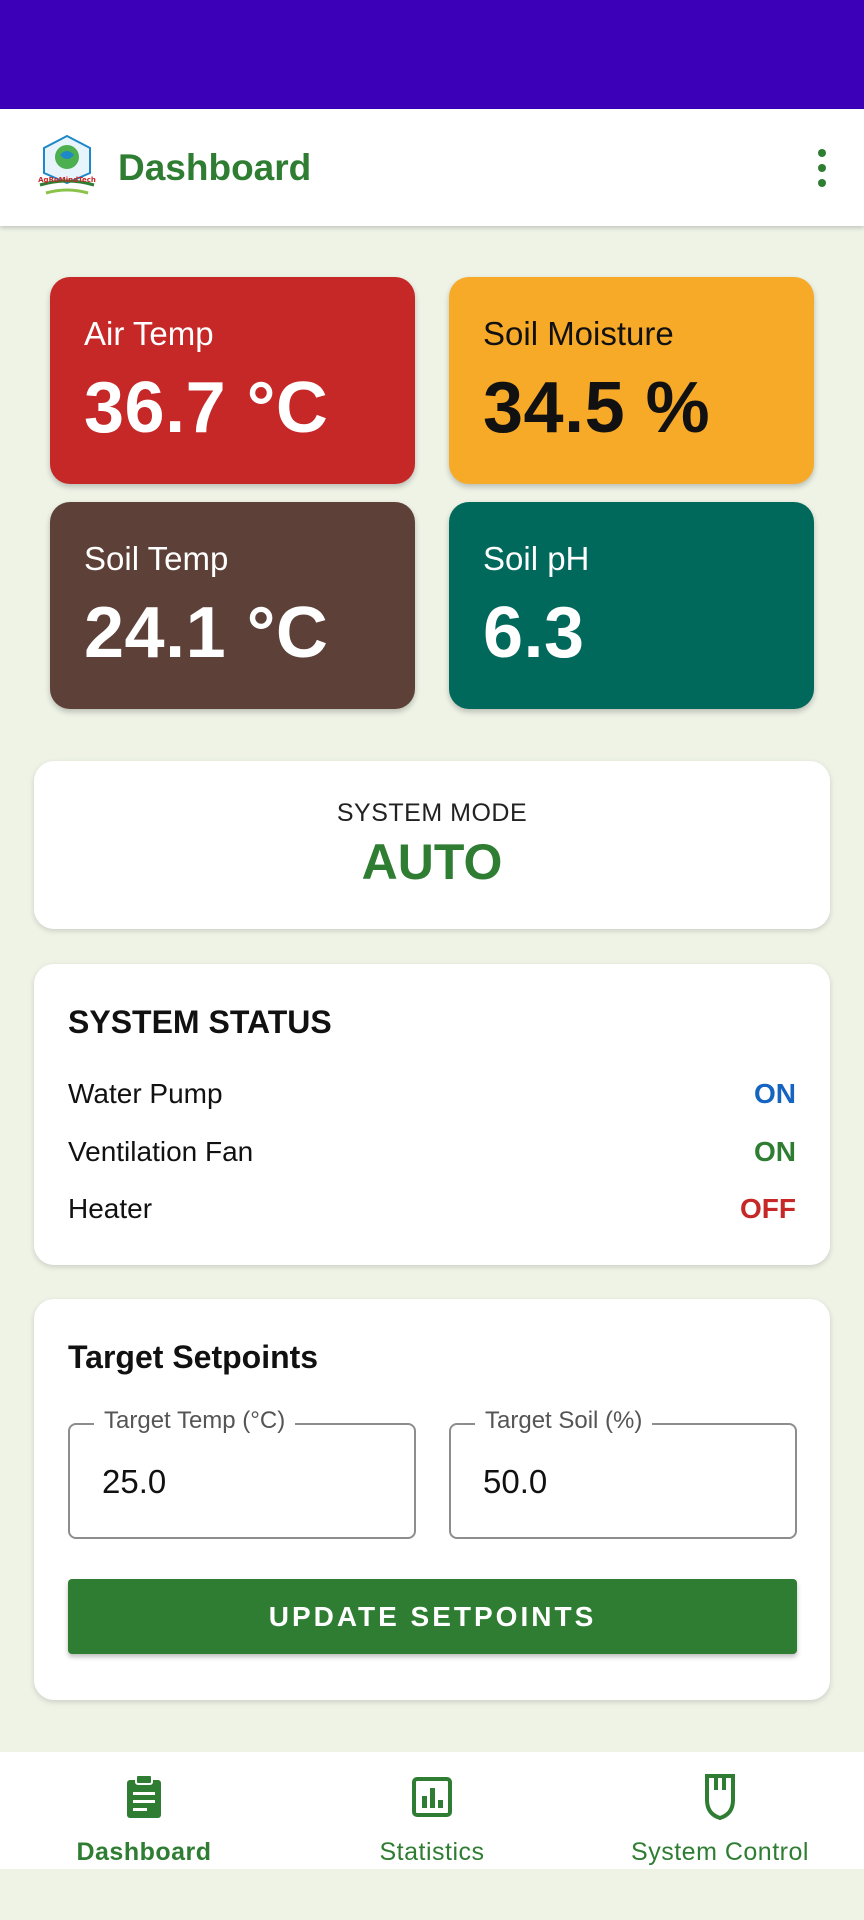 The width and height of the screenshot is (864, 1920). I want to click on system-mode-card: SYSTEM MODE AUTO, so click(432, 845).